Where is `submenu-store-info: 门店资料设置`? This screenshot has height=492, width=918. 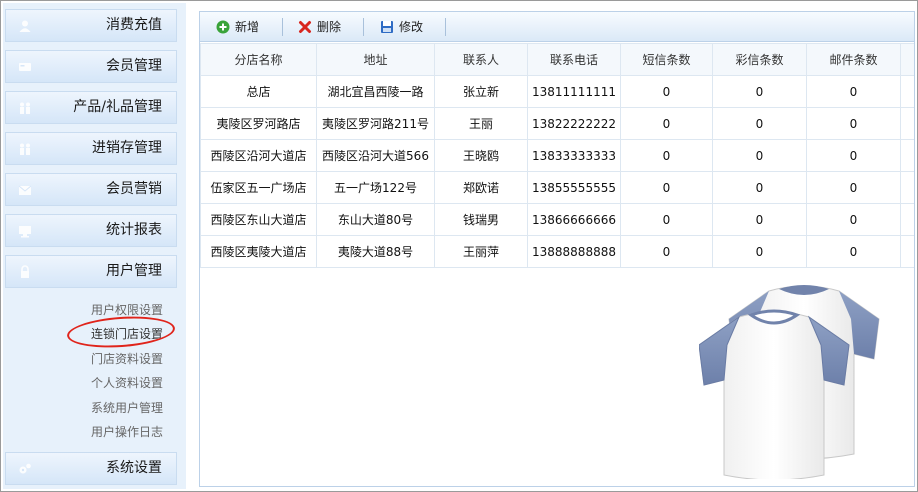 submenu-store-info: 门店资料设置 is located at coordinates (127, 358).